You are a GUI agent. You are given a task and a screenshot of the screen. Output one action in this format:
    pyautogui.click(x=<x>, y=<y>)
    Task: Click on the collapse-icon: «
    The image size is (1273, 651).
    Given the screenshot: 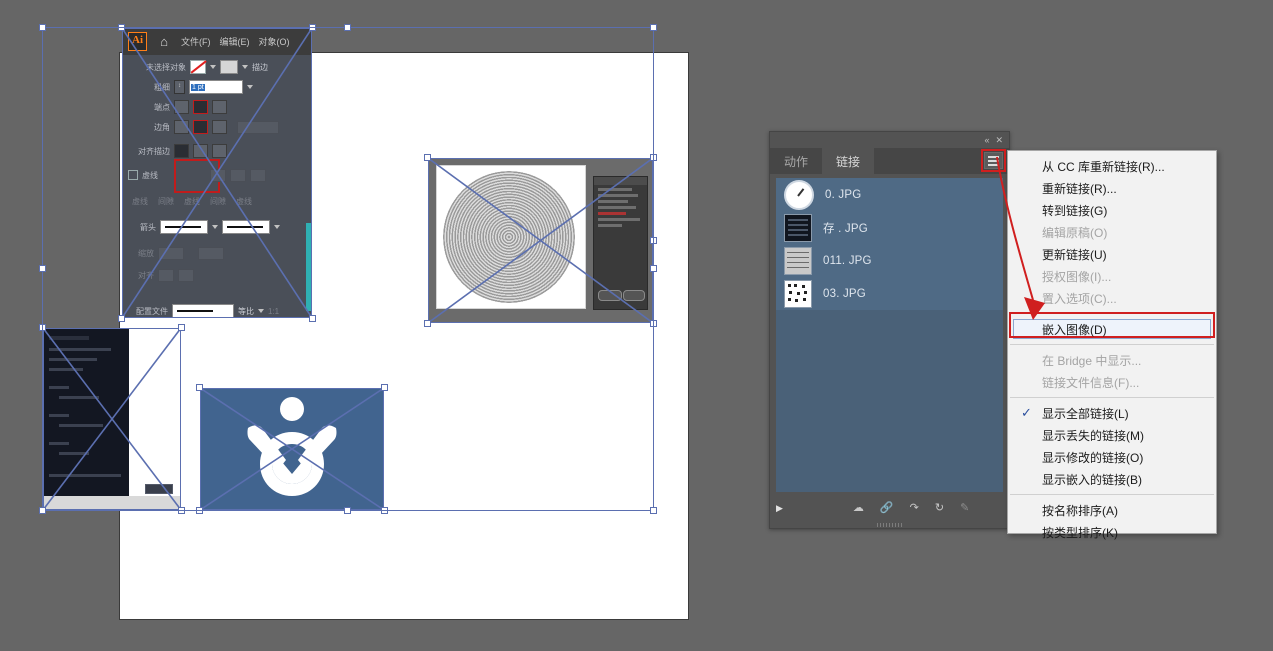 What is the action you would take?
    pyautogui.click(x=986, y=140)
    